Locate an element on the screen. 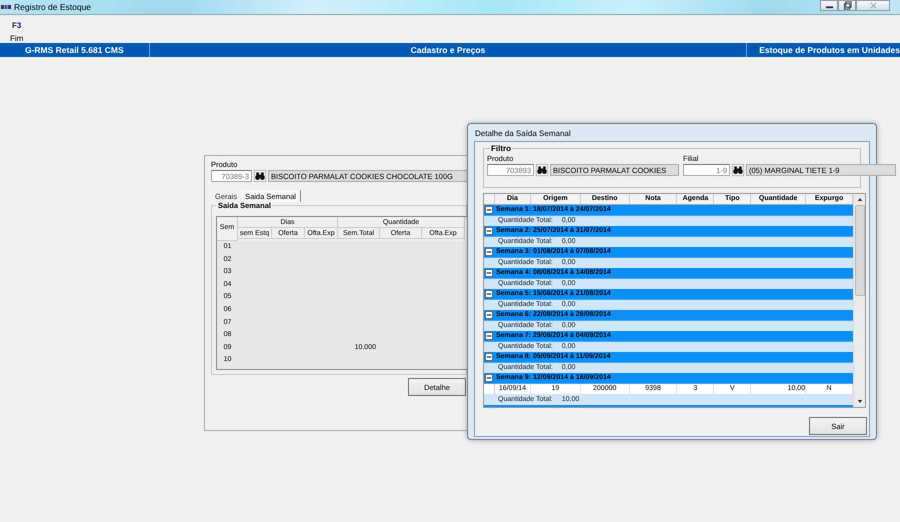  scroll-down-icon is located at coordinates (859, 401).